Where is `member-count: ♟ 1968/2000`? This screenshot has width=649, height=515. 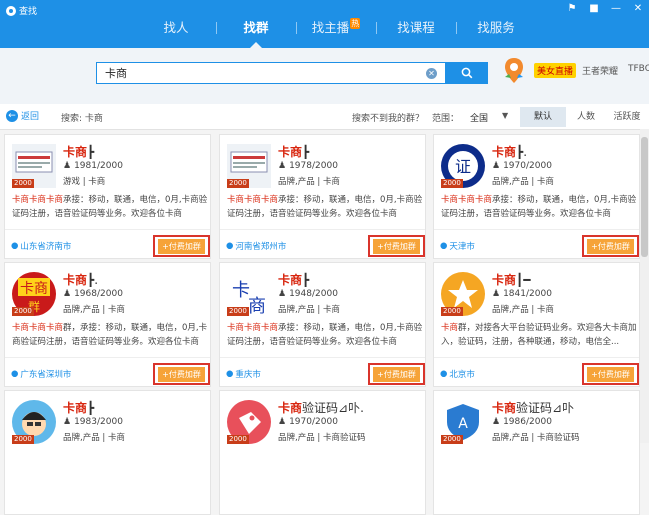
member-count: ♟ 1968/2000 is located at coordinates (93, 294).